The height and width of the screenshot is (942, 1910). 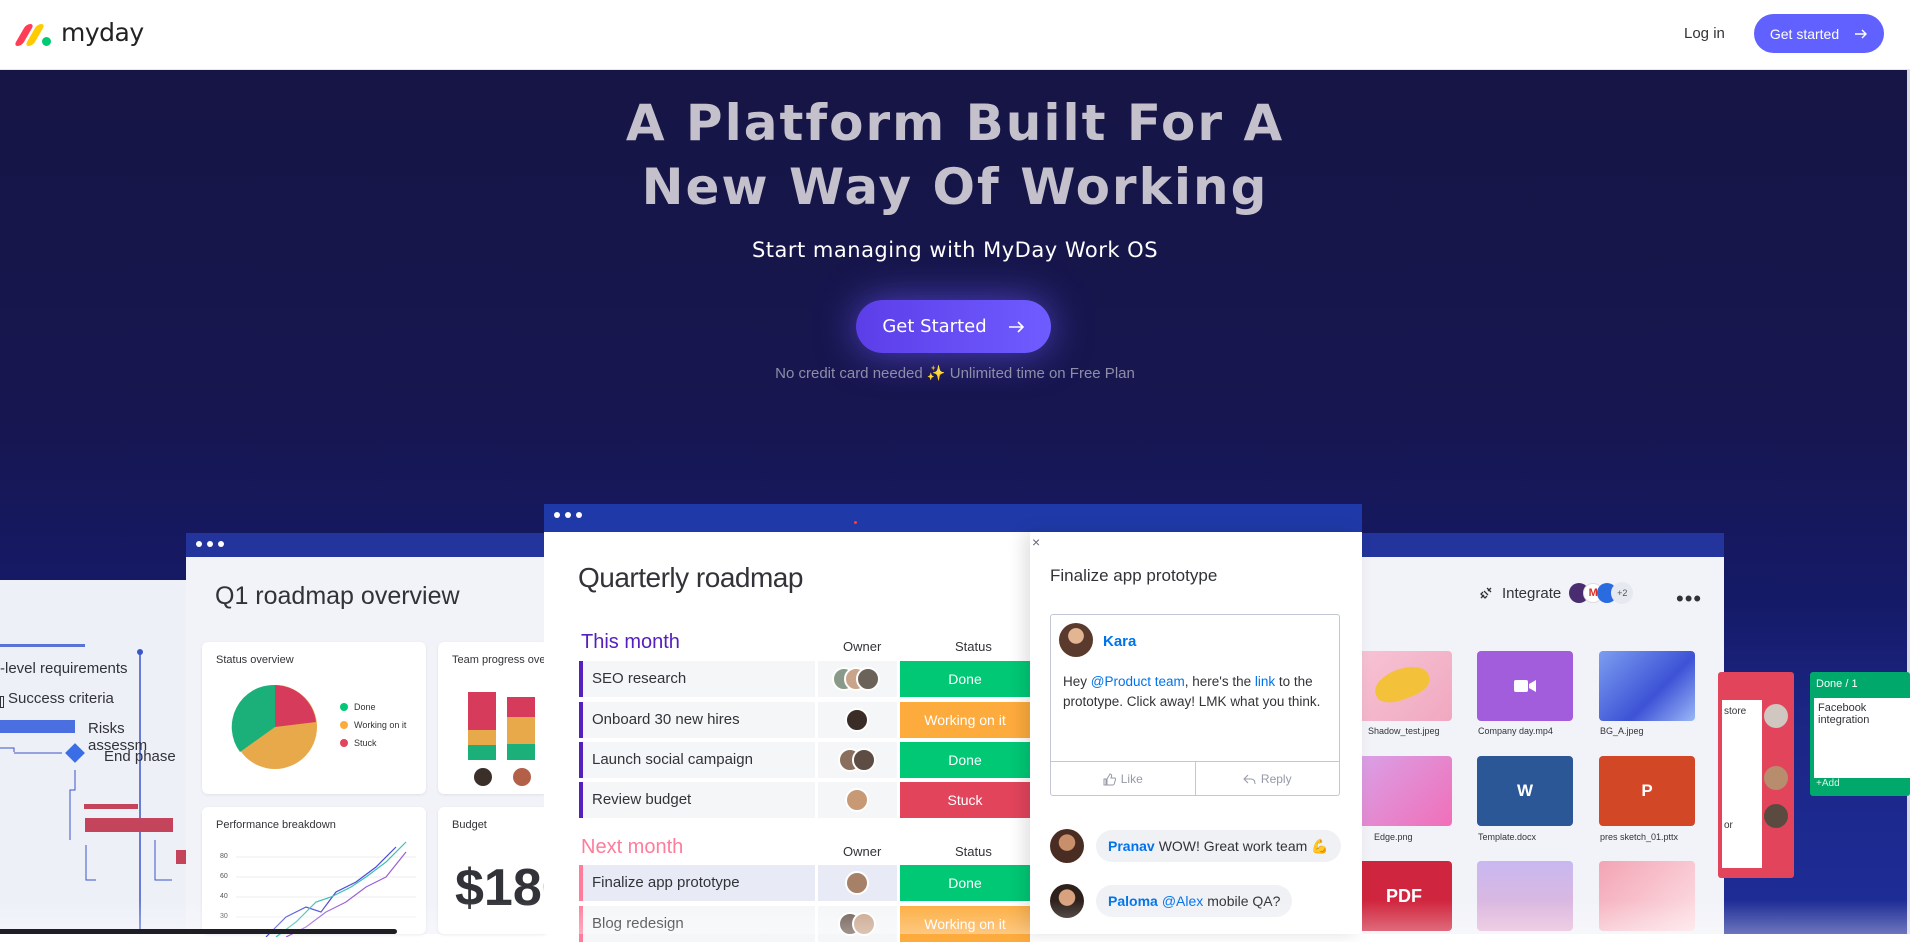 I want to click on kanban-header: Done / 1, so click(x=1837, y=684).